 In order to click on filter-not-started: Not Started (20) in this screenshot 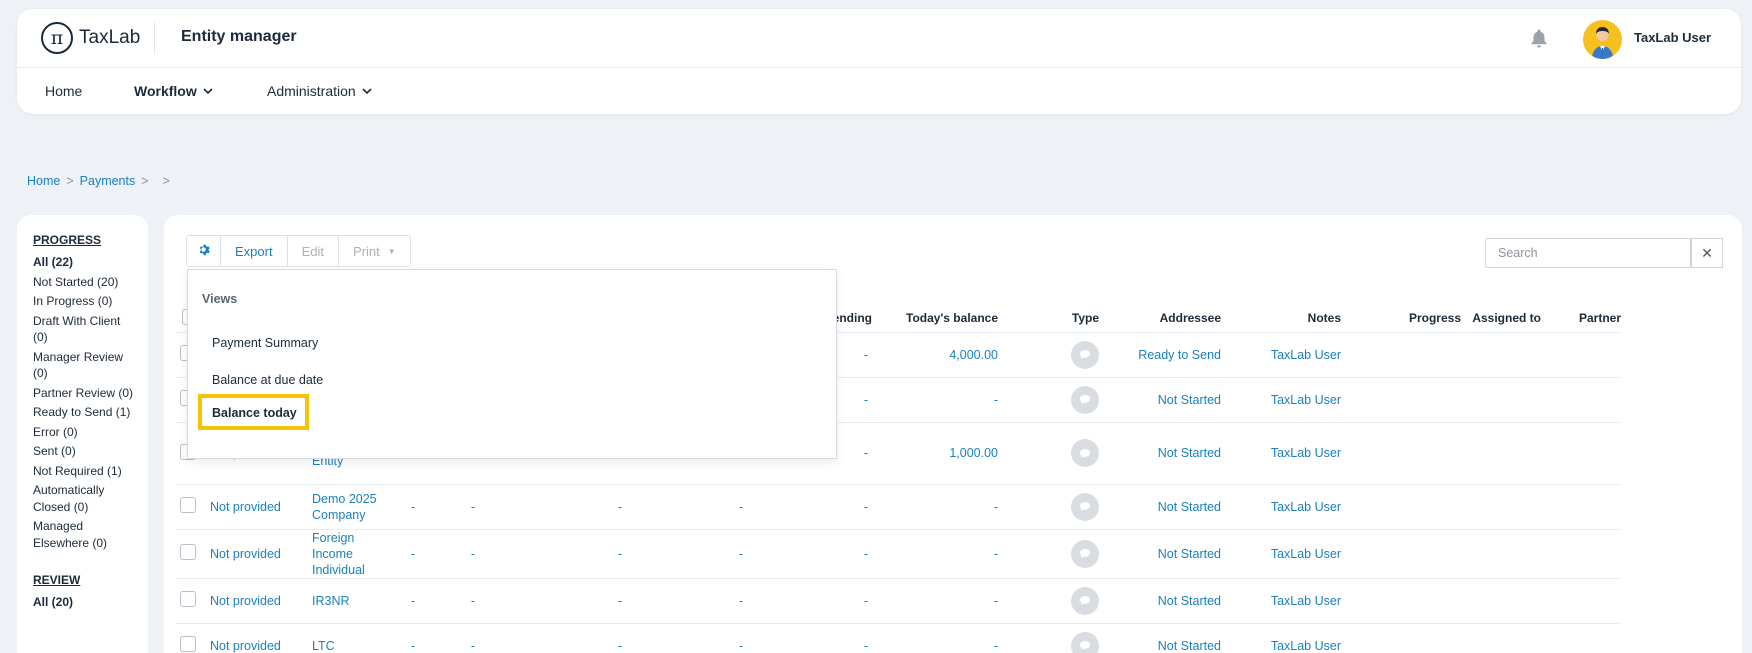, I will do `click(85, 282)`.